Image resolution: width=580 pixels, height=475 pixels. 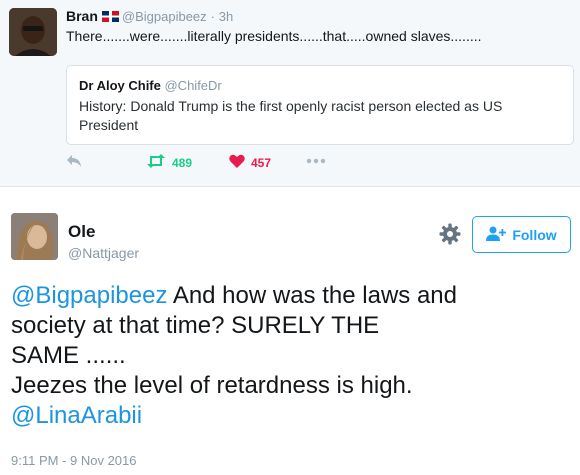 I want to click on tweet-line: society at that time? SURELY THE, so click(x=195, y=325).